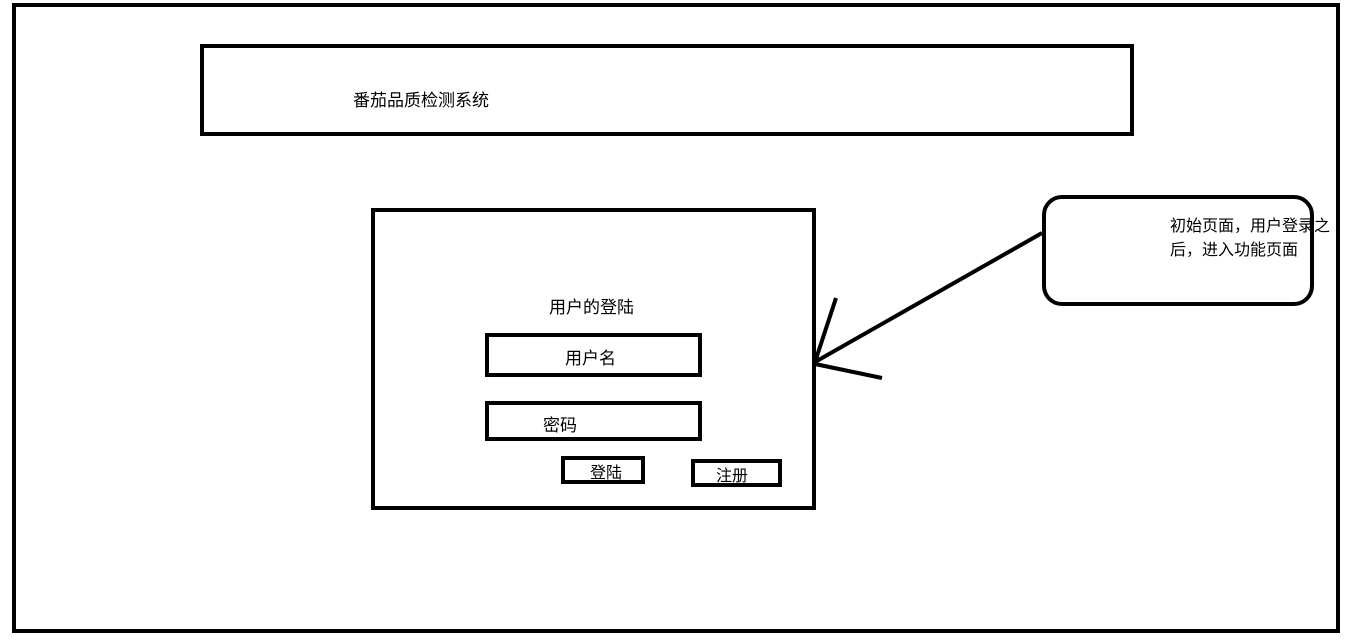  I want to click on arrow-head-lower, so click(848, 371).